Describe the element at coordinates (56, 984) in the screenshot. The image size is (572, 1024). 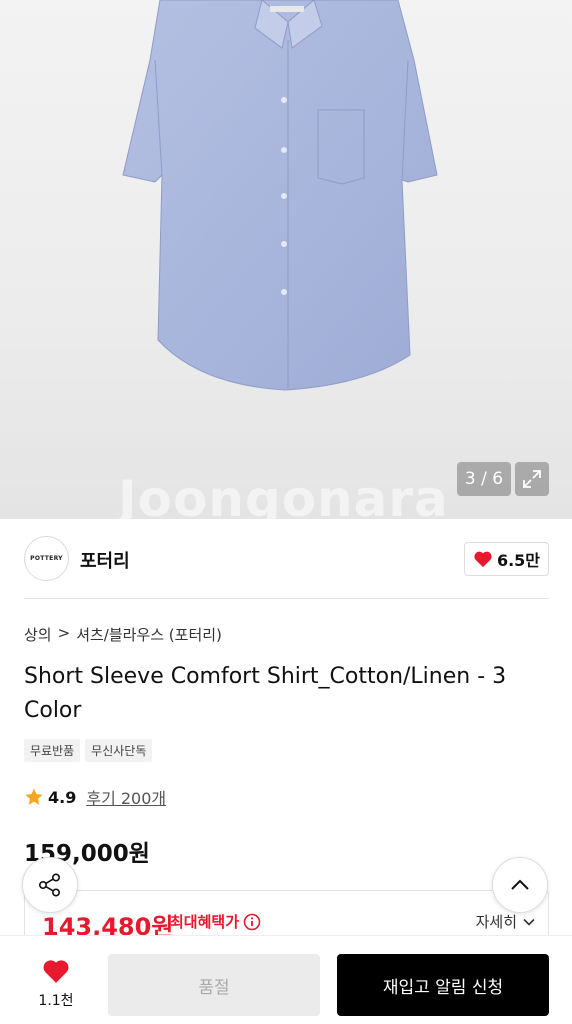
I see `wish-button: 1.1천` at that location.